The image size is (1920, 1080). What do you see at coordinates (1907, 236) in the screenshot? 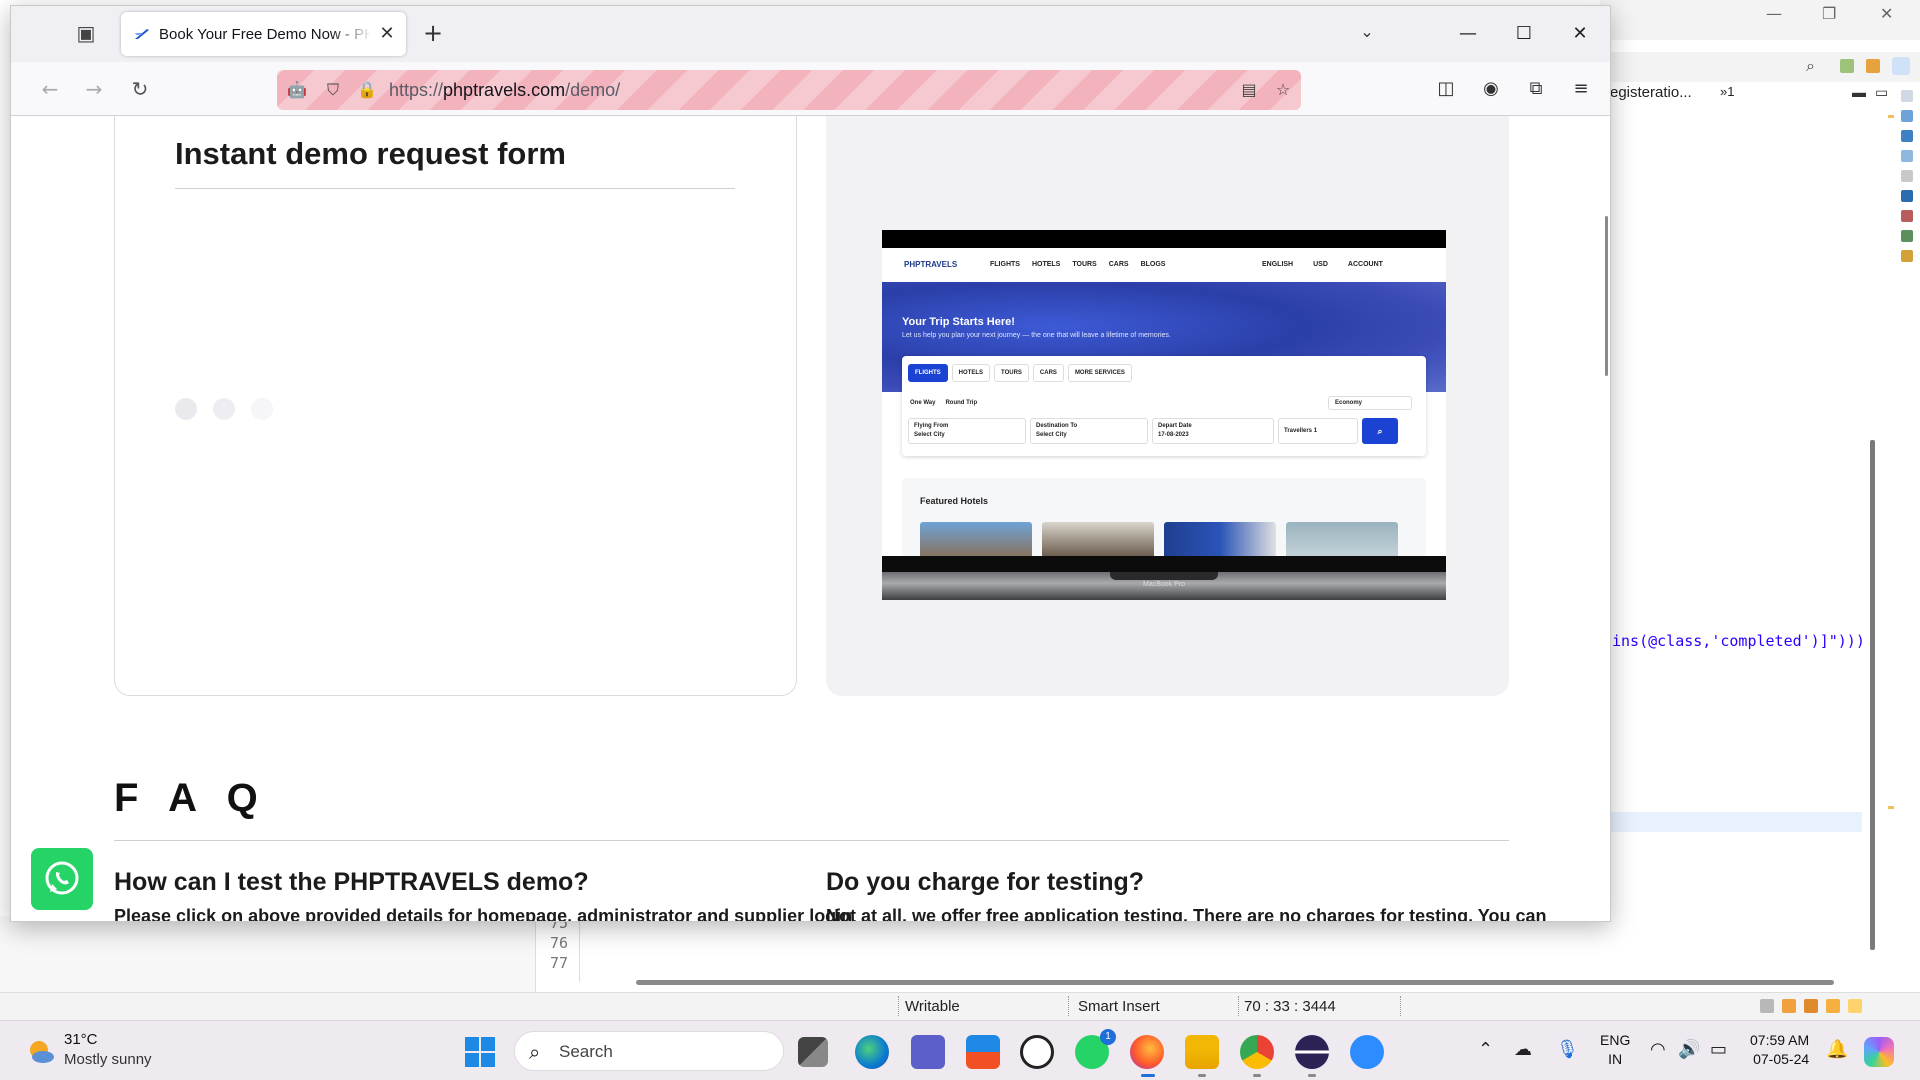
I see `javadoc-icon` at bounding box center [1907, 236].